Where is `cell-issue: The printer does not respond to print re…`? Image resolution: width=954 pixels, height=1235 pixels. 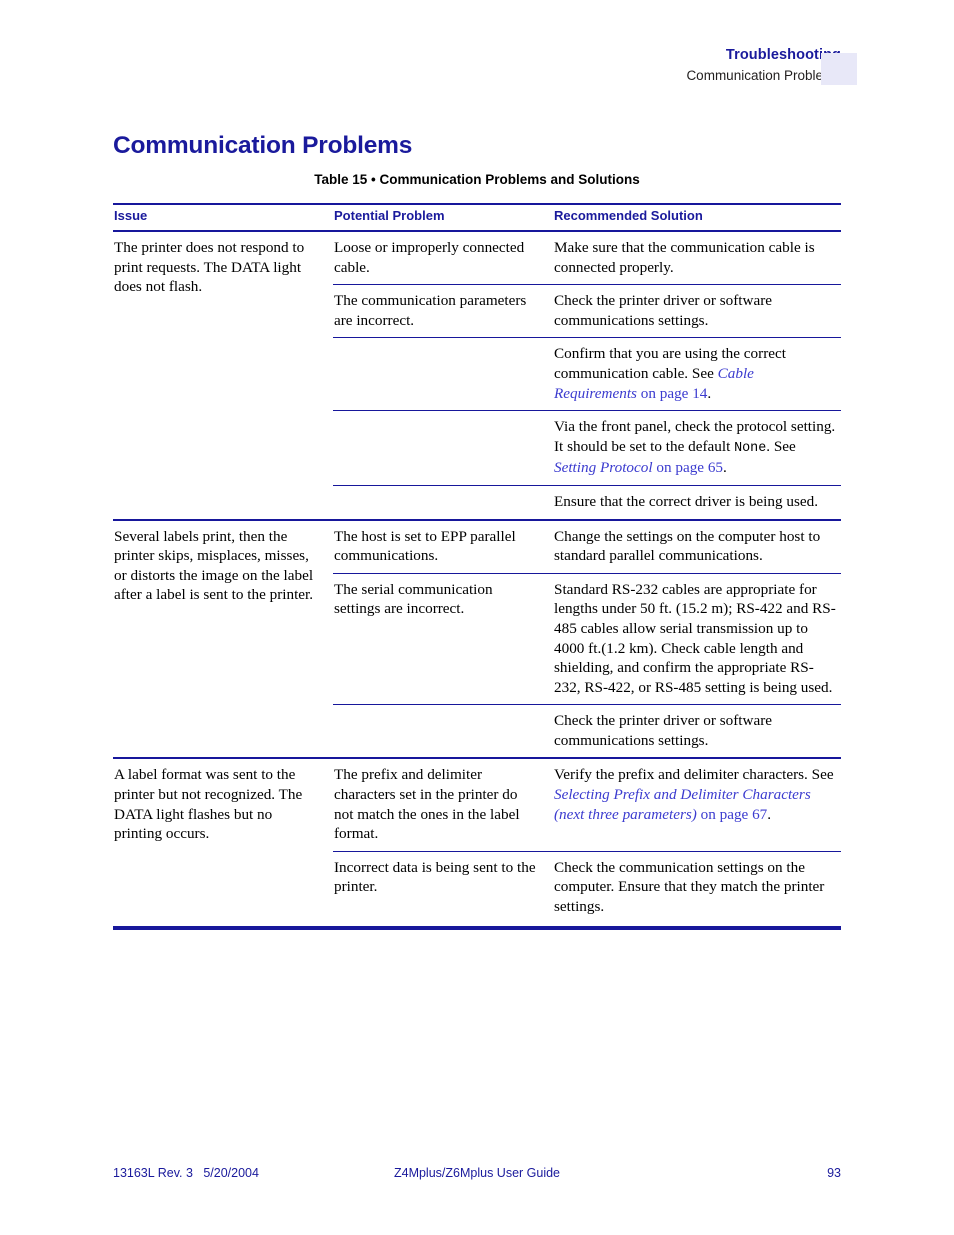 cell-issue: The printer does not respond to print re… is located at coordinates (209, 267).